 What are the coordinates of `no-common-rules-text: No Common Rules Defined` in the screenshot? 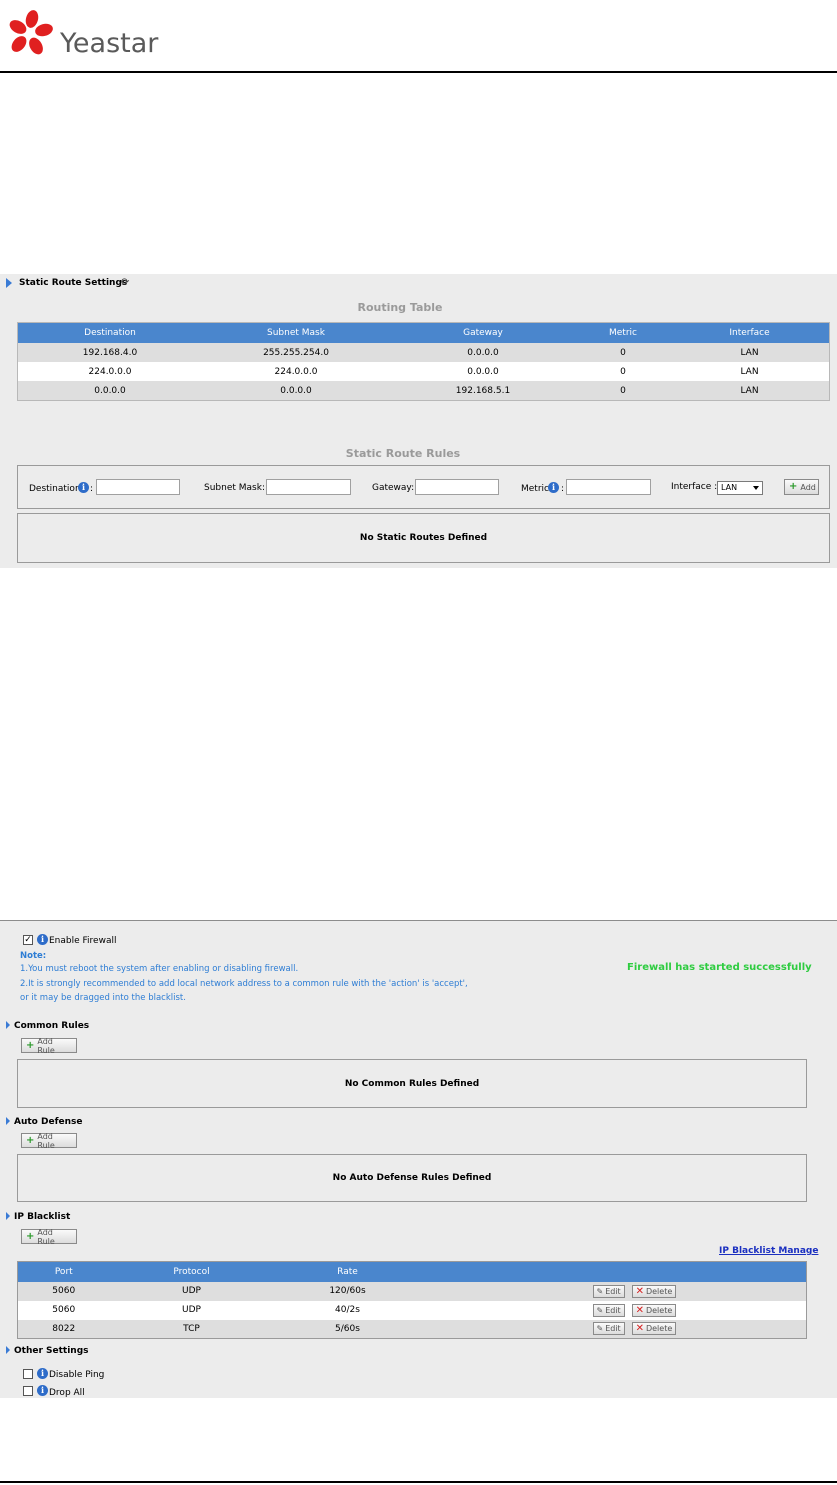 It's located at (412, 1083).